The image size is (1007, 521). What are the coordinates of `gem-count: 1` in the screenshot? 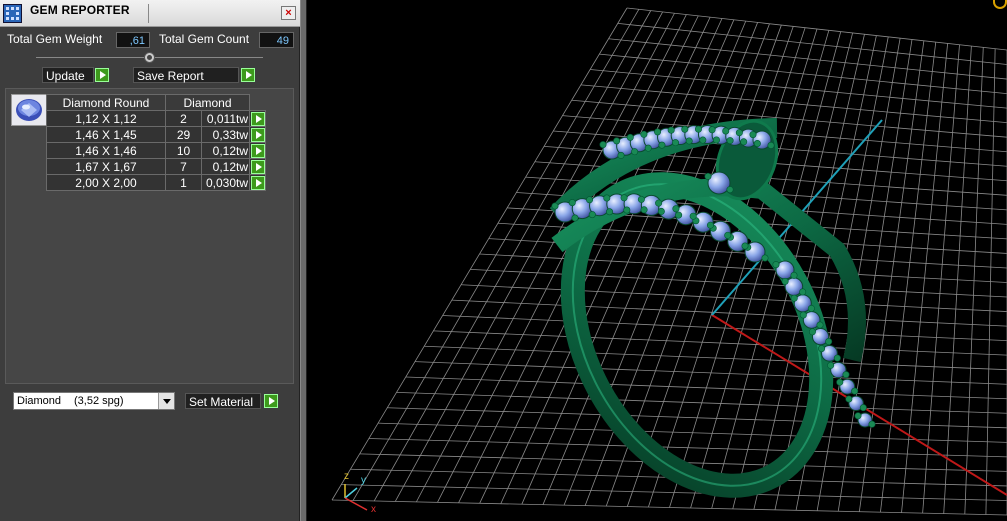 It's located at (183, 182).